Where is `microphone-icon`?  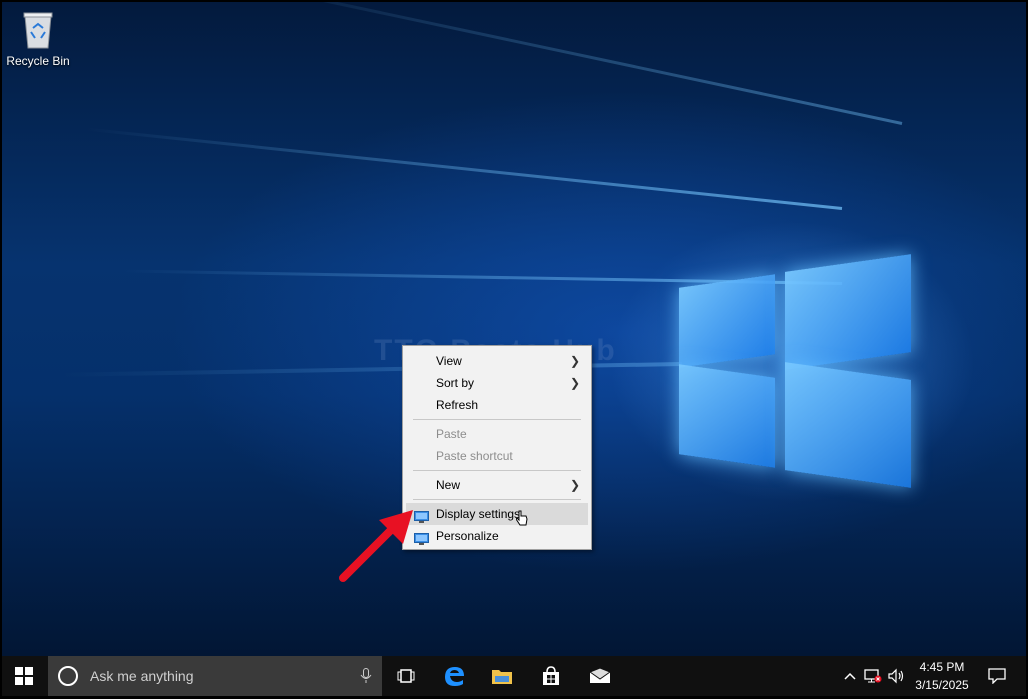
microphone-icon is located at coordinates (366, 676).